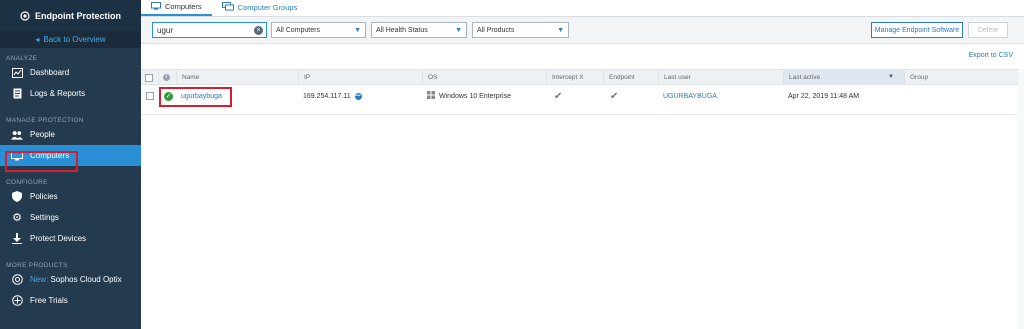  What do you see at coordinates (17, 94) in the screenshot?
I see `document-icon` at bounding box center [17, 94].